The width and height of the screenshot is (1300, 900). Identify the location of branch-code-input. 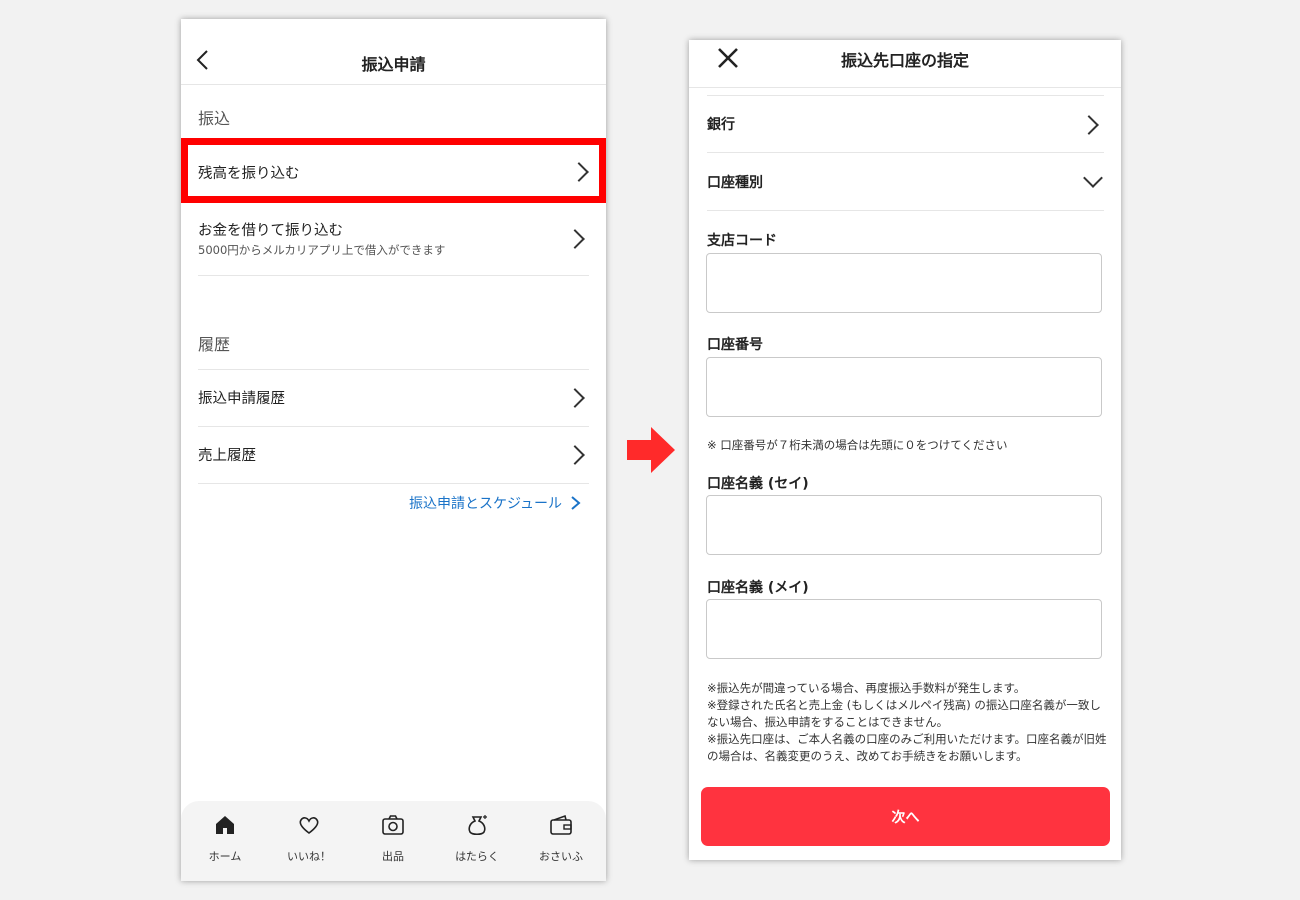
(904, 283).